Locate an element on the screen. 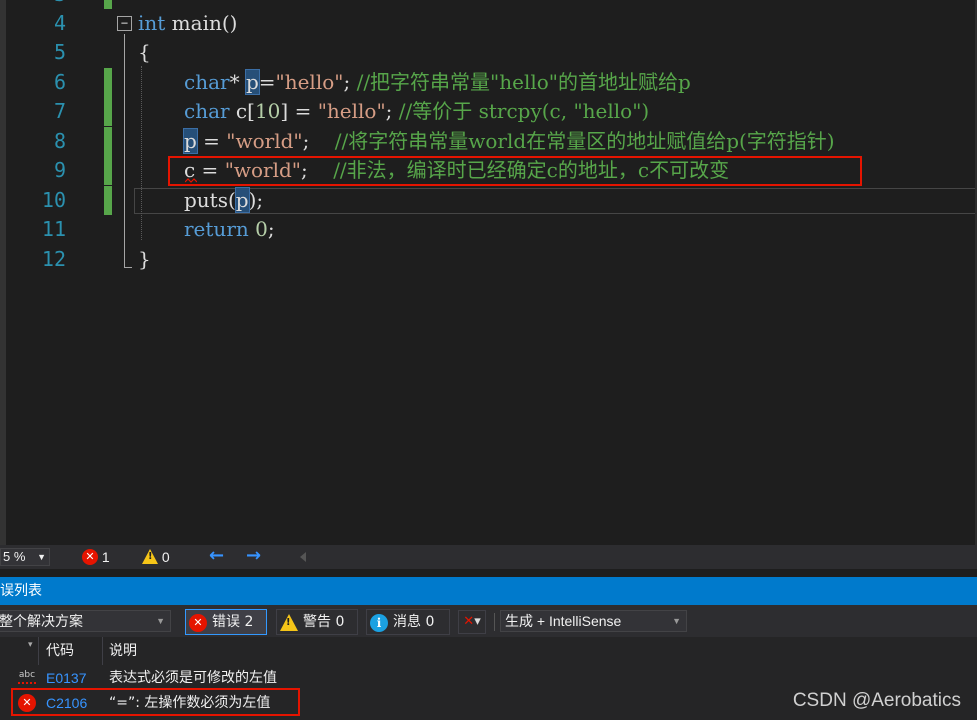  messages-filter-button: i 消息 0 is located at coordinates (408, 622).